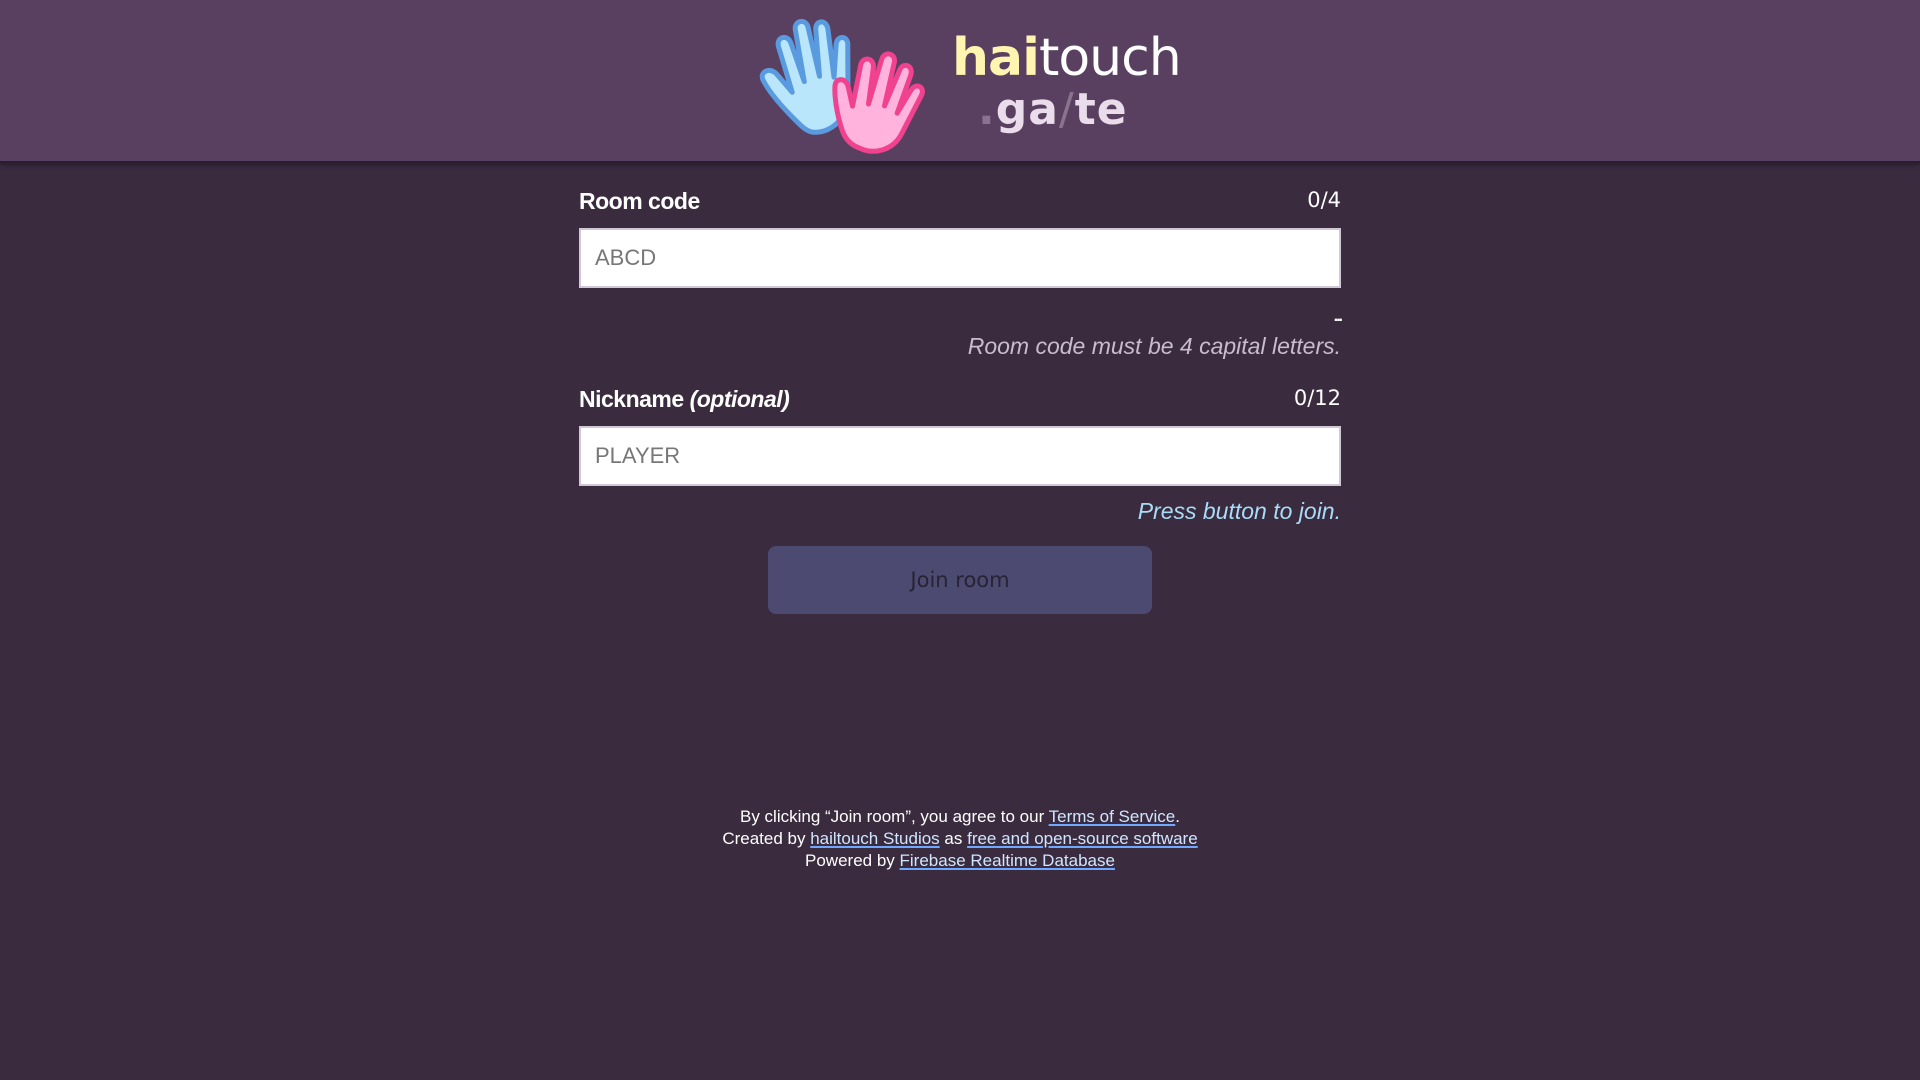  What do you see at coordinates (739, 399) in the screenshot?
I see `nickname-optional-label: (optional)` at bounding box center [739, 399].